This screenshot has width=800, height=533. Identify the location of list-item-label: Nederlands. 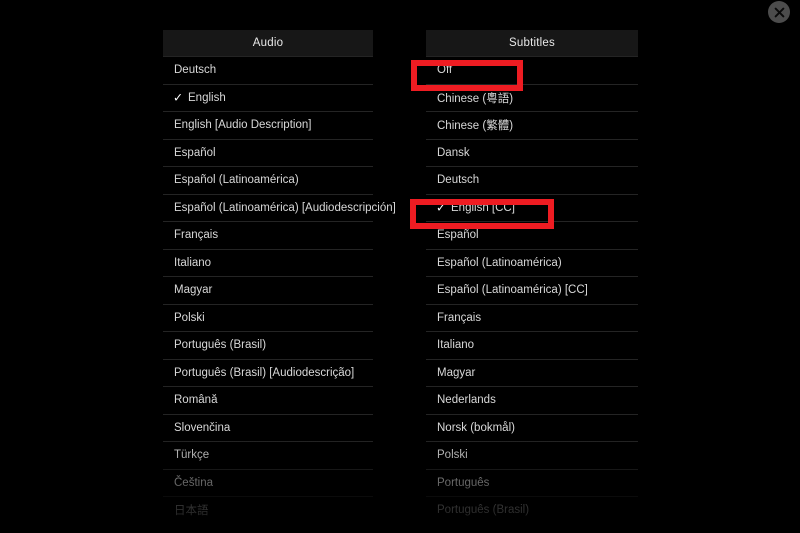
(466, 400).